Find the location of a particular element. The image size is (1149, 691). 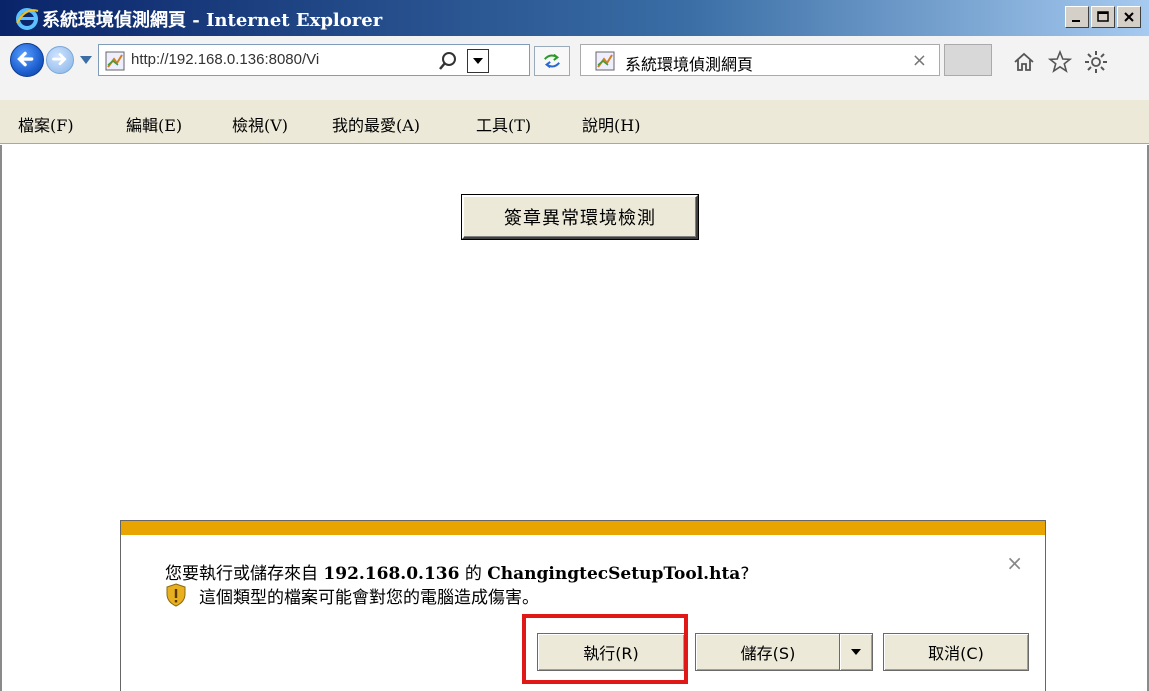

address-input: http://192.168.0.136:8080/Vi is located at coordinates (267, 59).